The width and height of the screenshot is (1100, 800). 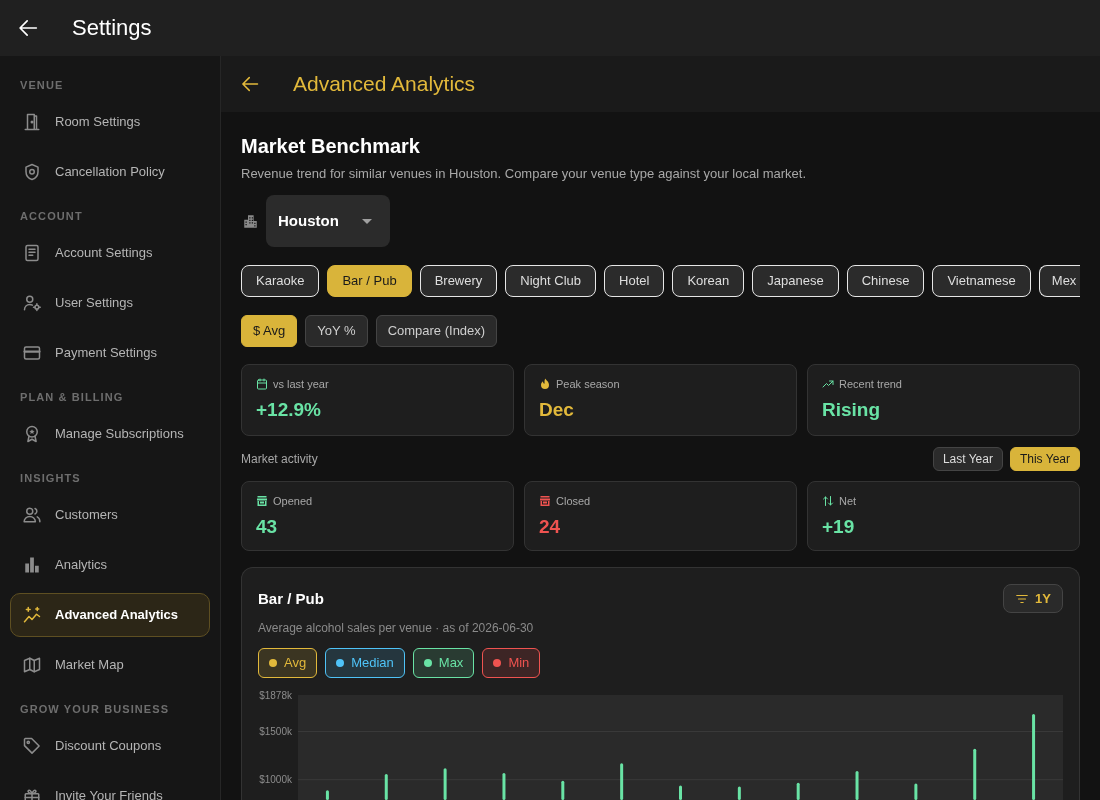 What do you see at coordinates (981, 281) in the screenshot?
I see `venue-type-chip: Vietnamese` at bounding box center [981, 281].